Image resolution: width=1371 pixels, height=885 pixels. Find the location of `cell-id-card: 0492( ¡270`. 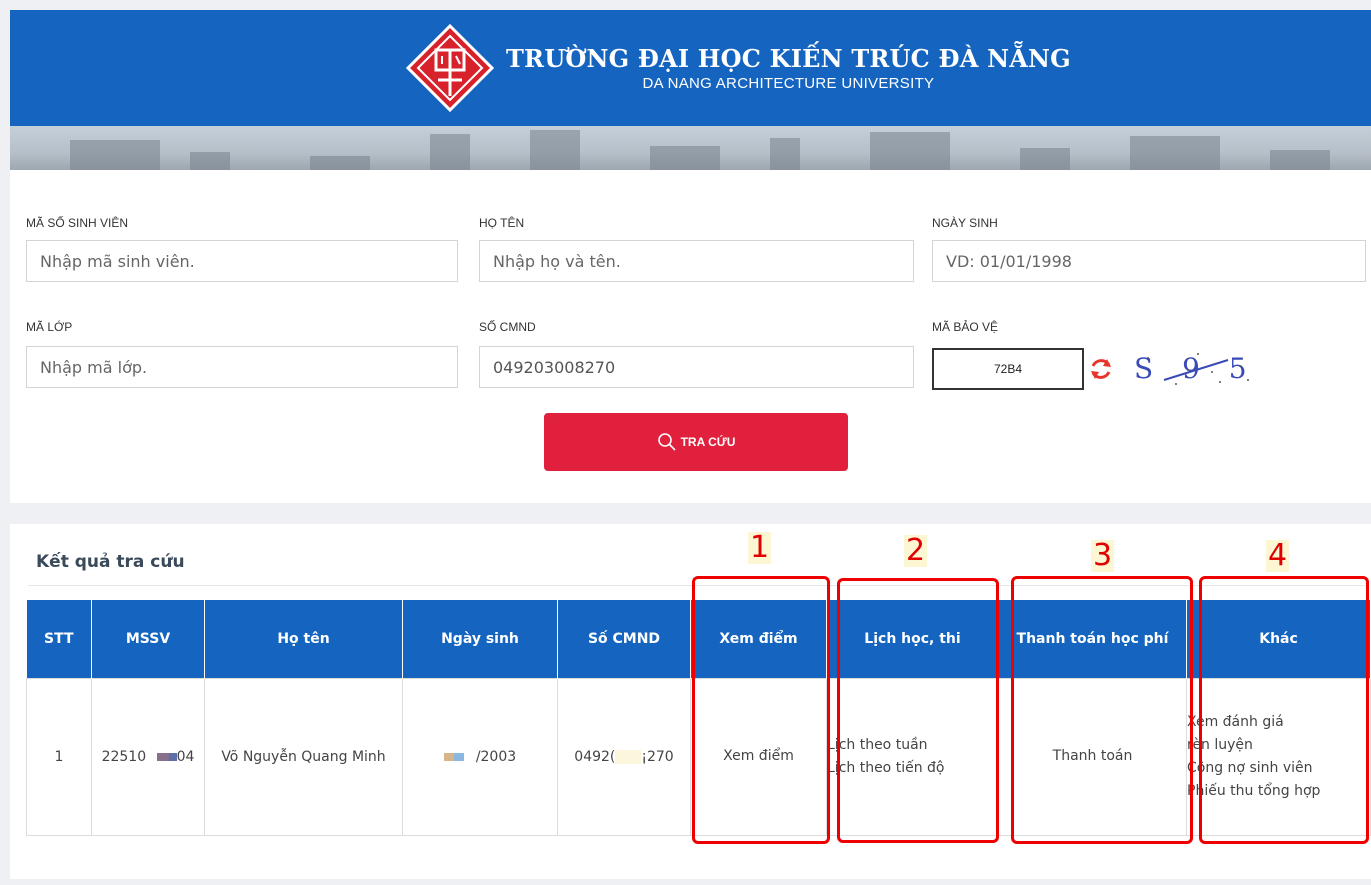

cell-id-card: 0492( ¡270 is located at coordinates (624, 756).